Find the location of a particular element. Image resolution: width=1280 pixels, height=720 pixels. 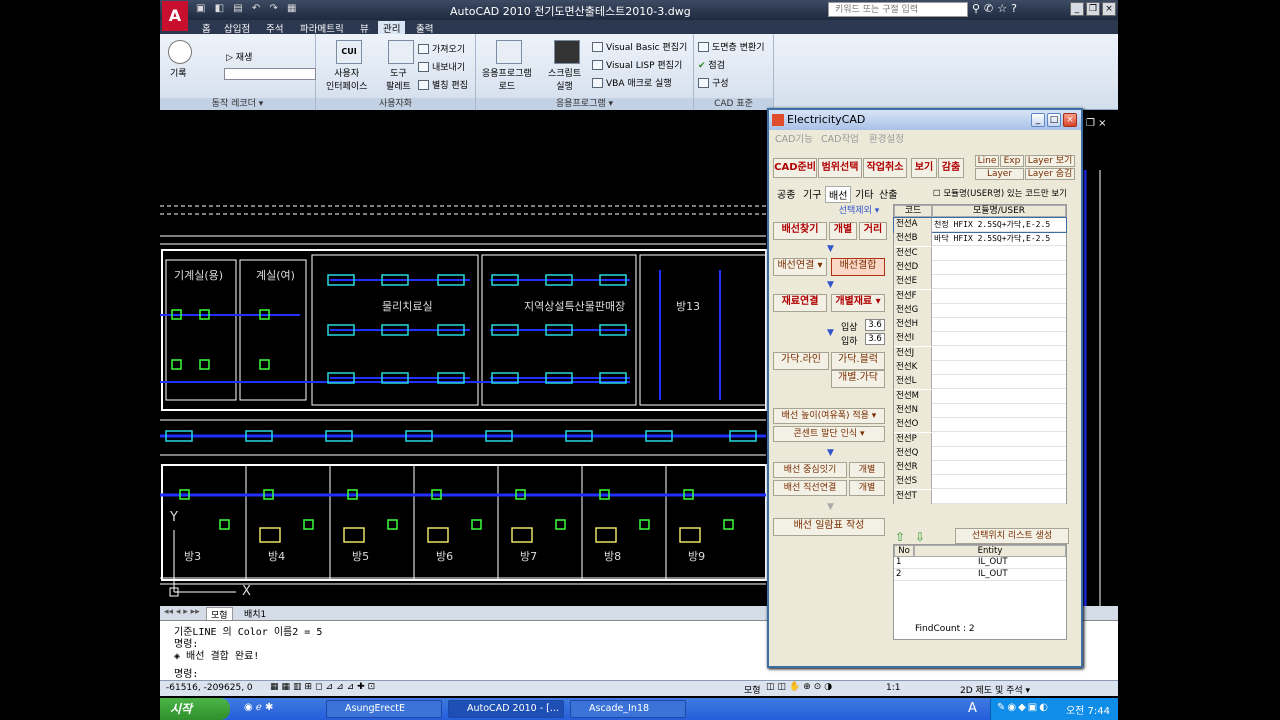

code-row: 전선G is located at coordinates (980, 310).